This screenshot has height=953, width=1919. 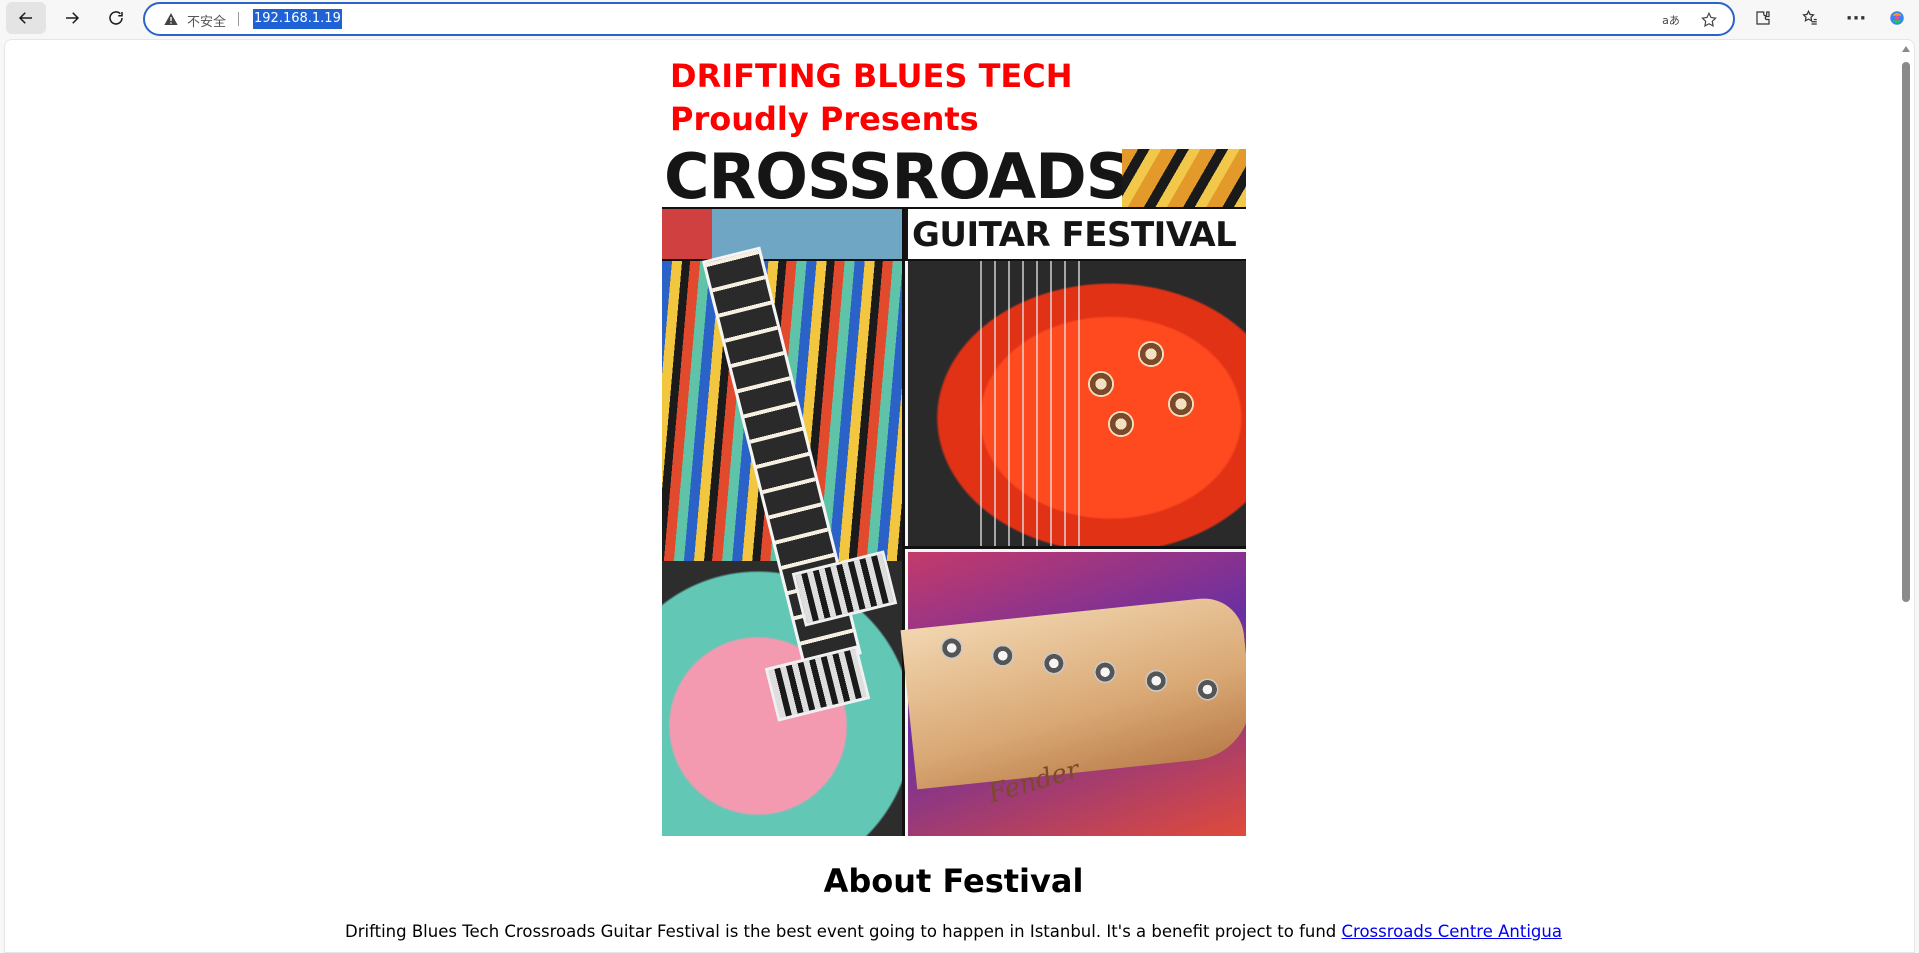 I want to click on back-arrow-icon, so click(x=25, y=18).